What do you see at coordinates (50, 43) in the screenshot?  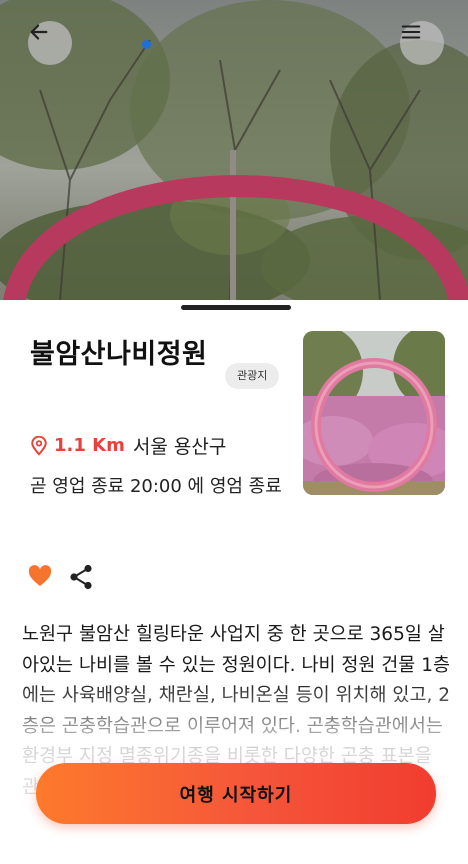 I see `back-button` at bounding box center [50, 43].